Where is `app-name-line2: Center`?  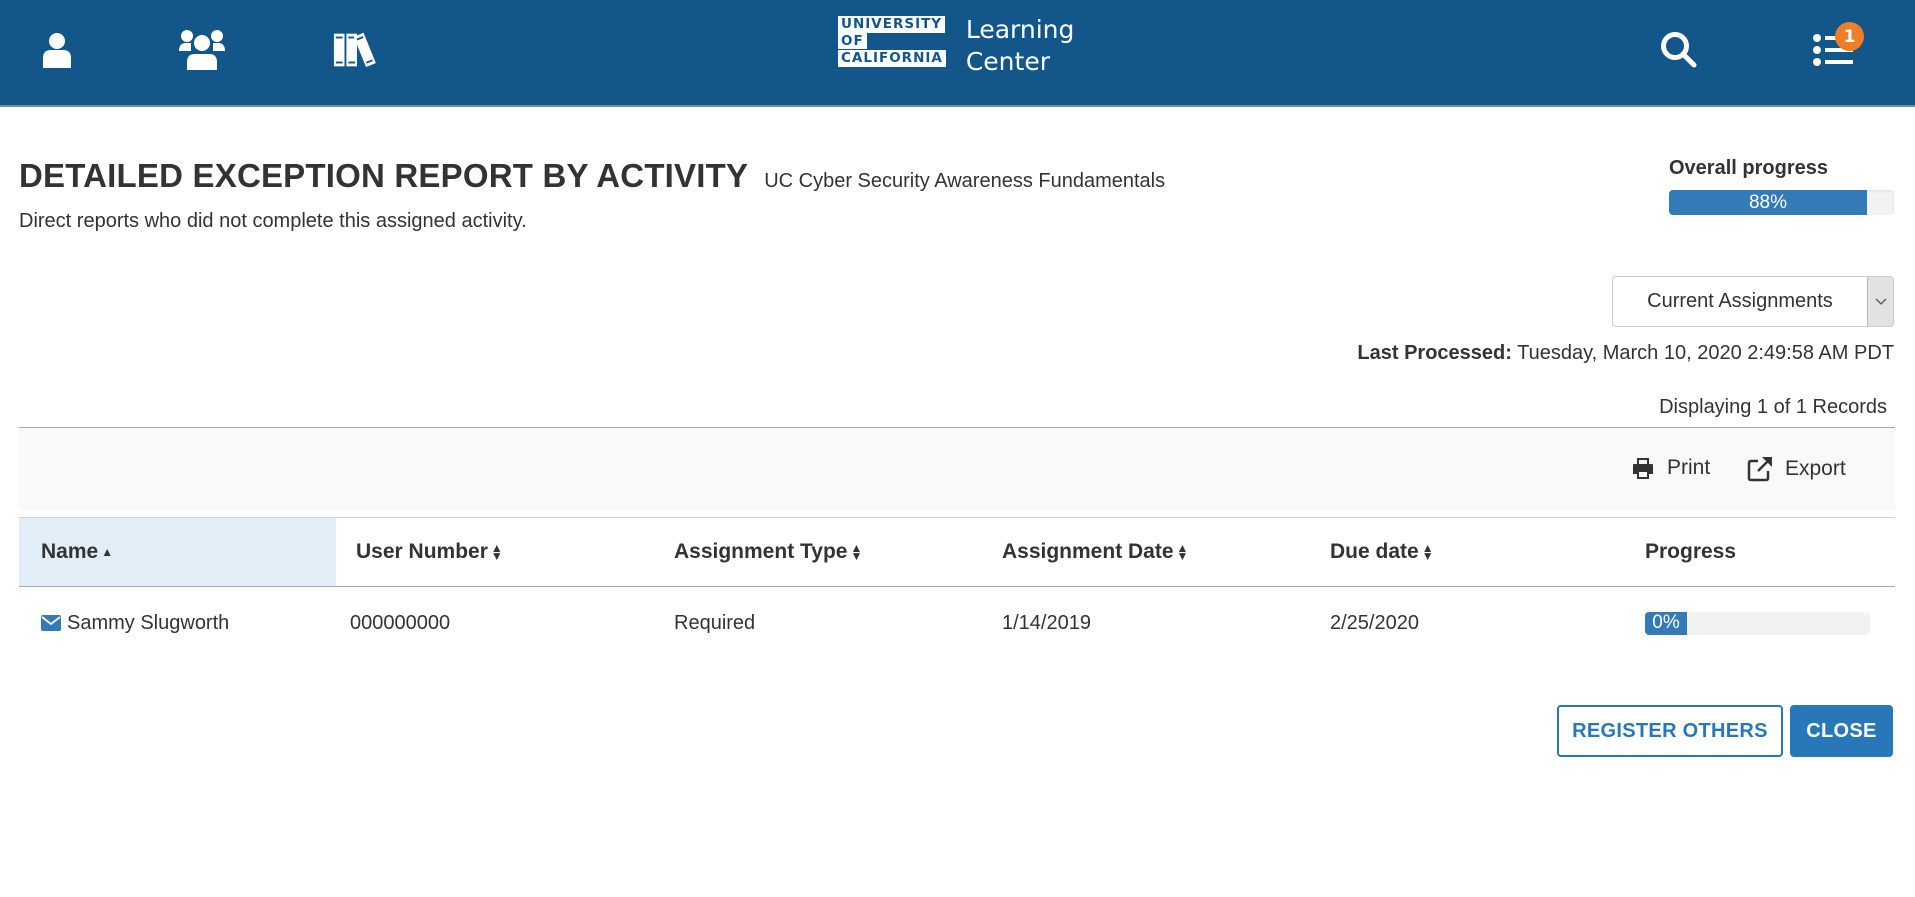
app-name-line2: Center is located at coordinates (1007, 61).